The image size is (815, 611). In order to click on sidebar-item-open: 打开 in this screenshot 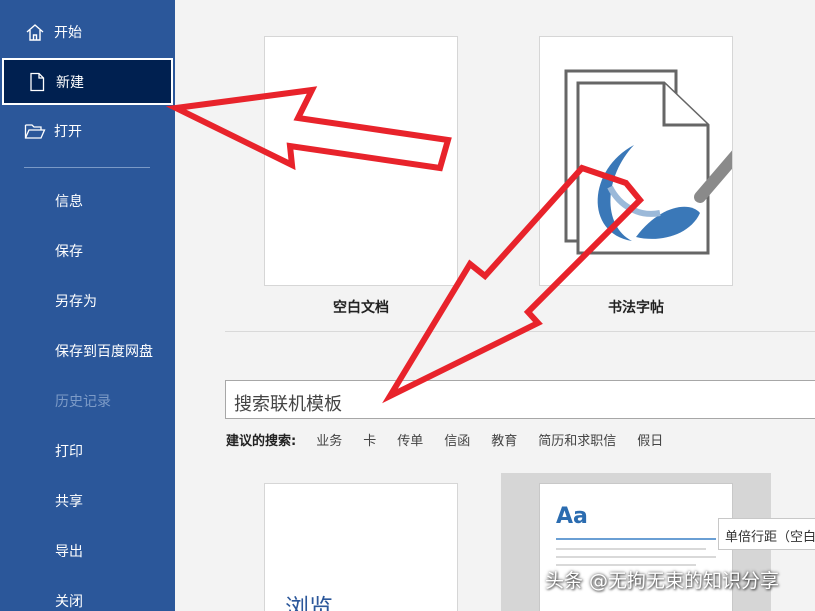, I will do `click(87, 131)`.